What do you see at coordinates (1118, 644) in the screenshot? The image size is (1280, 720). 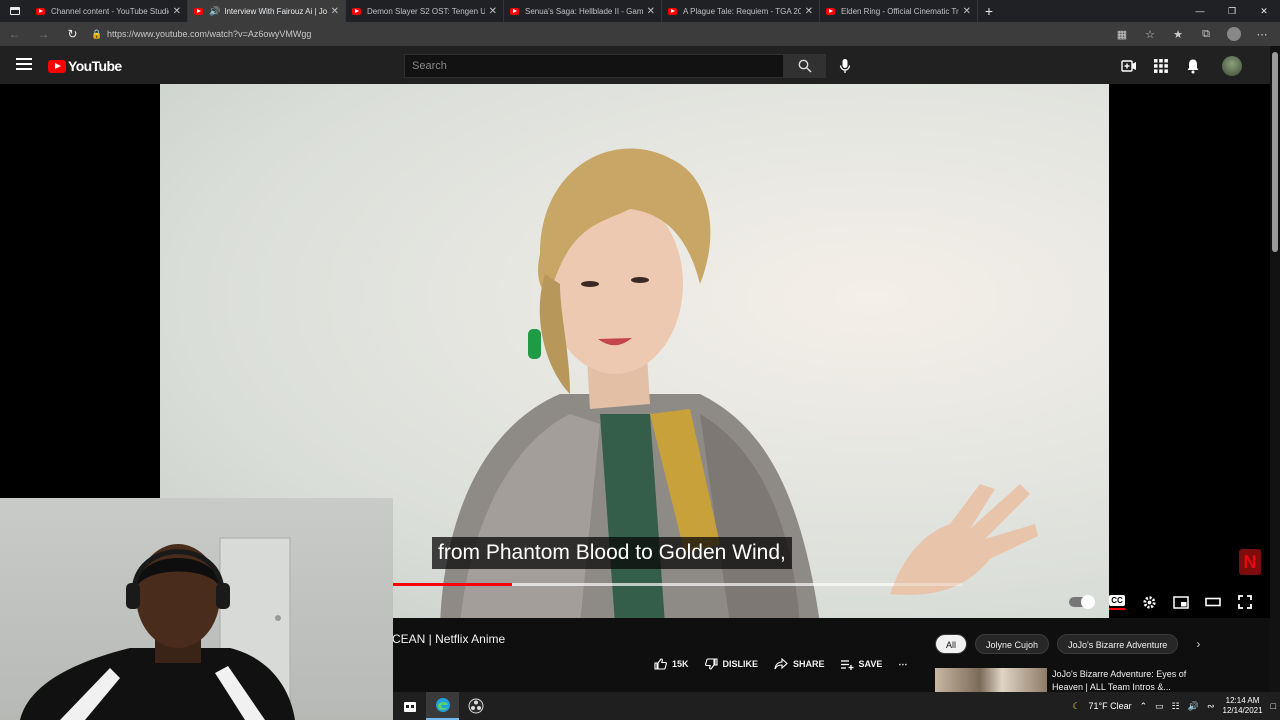 I see `chip-jojos-bizarre-adventure: JoJo's Bizarre Adventure` at bounding box center [1118, 644].